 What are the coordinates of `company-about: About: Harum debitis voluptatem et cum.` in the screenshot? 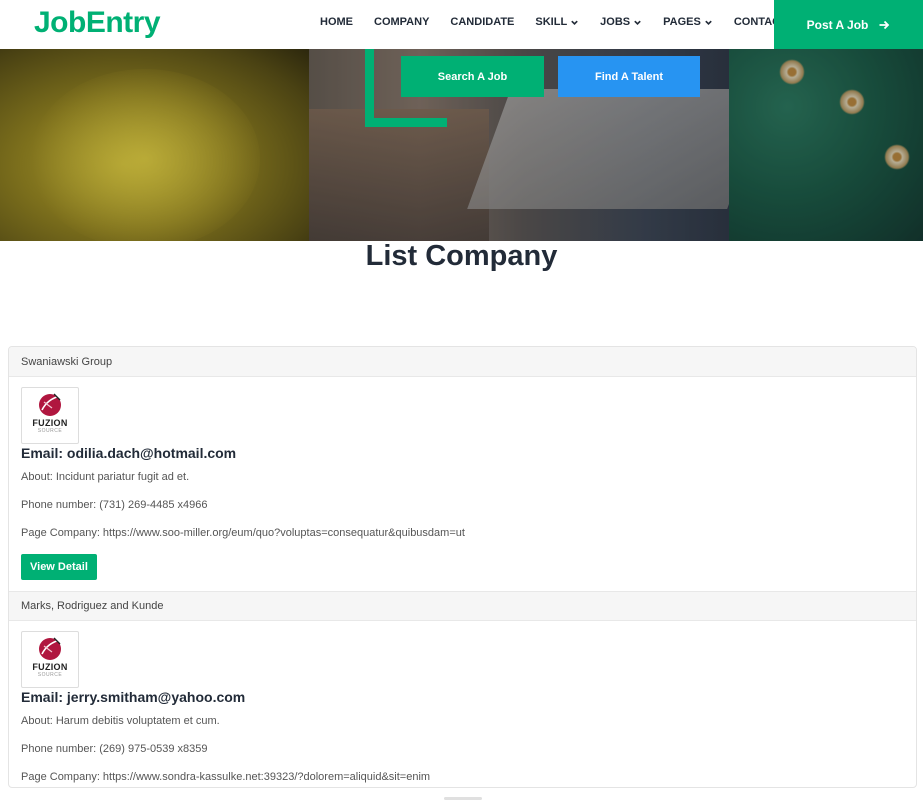 It's located at (120, 721).